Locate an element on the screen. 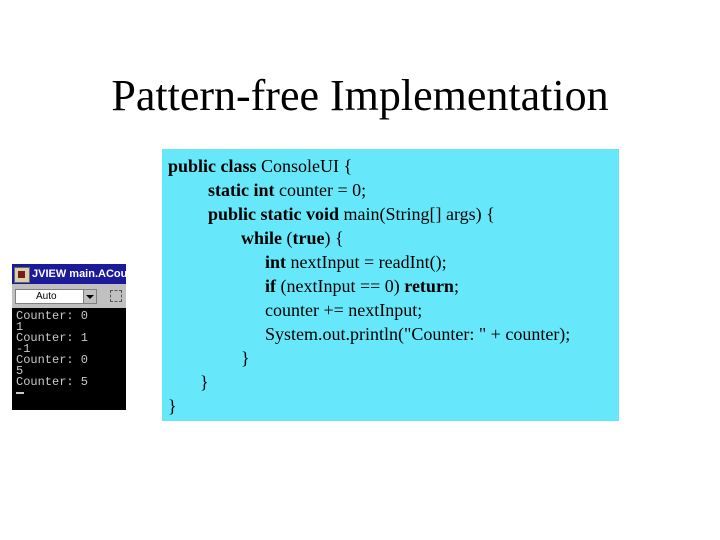 This screenshot has height=540, width=720. console-output-line: Counter: 5 is located at coordinates (52, 382).